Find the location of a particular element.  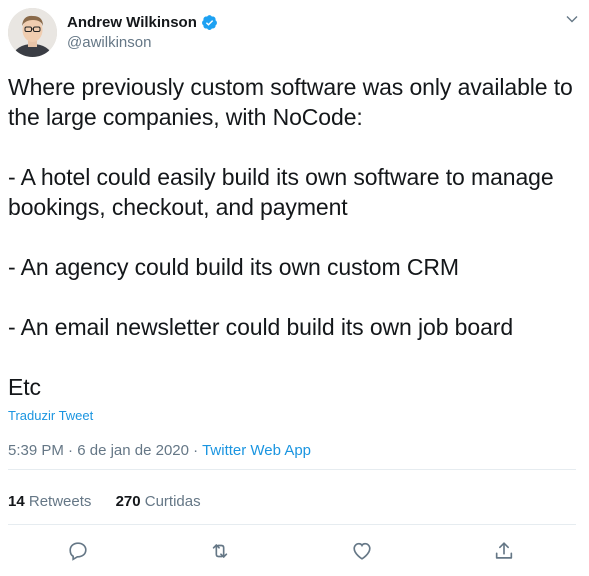

heart-icon is located at coordinates (362, 551).